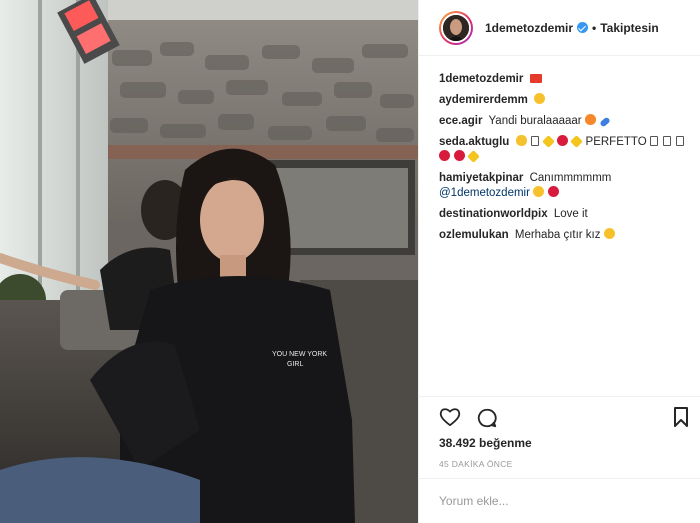 The width and height of the screenshot is (700, 523). Describe the element at coordinates (564, 150) in the screenshot. I see `comment-item: seda.aktuglu PERFETTO` at that location.